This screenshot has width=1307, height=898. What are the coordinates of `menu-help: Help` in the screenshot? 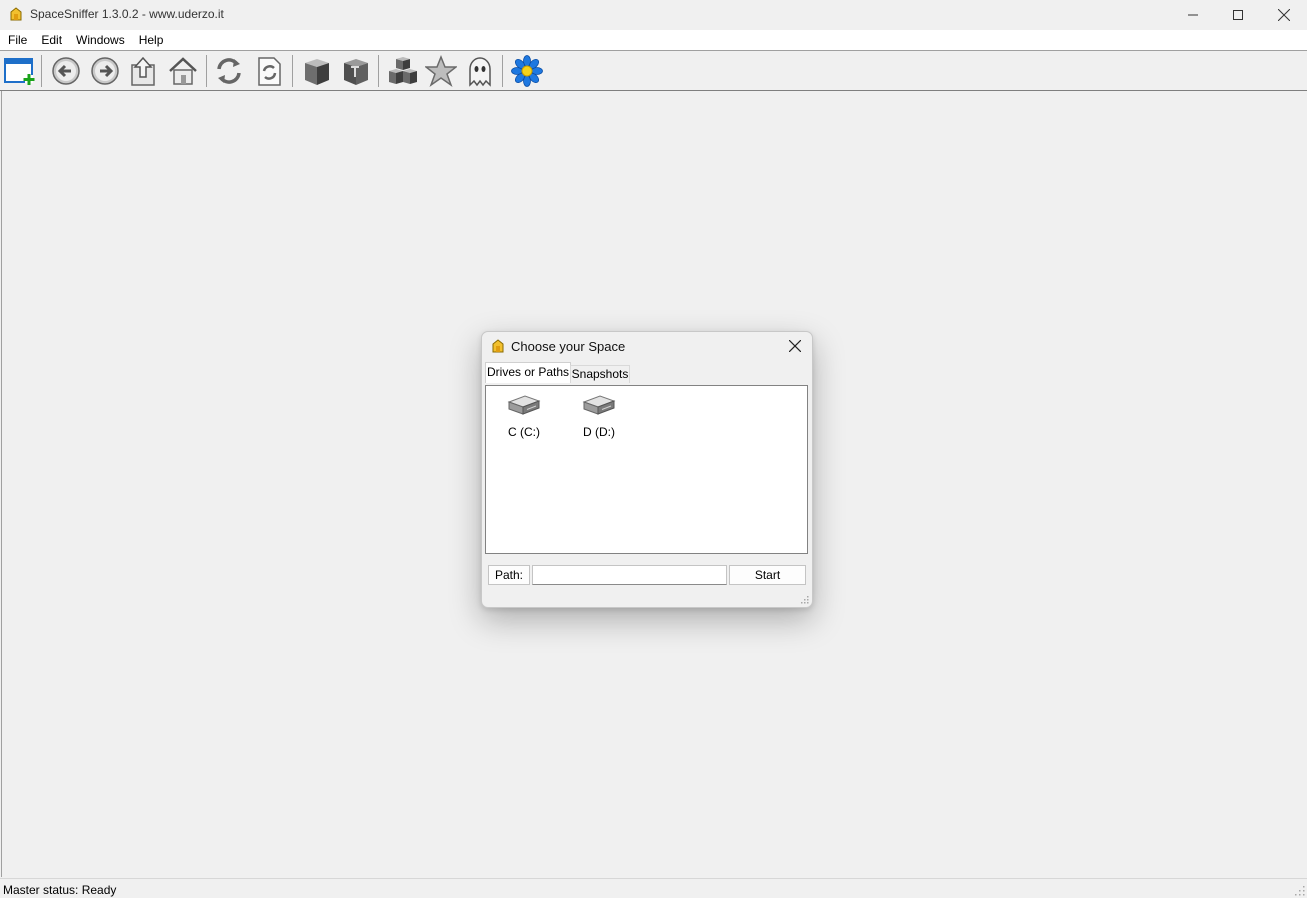 It's located at (151, 40).